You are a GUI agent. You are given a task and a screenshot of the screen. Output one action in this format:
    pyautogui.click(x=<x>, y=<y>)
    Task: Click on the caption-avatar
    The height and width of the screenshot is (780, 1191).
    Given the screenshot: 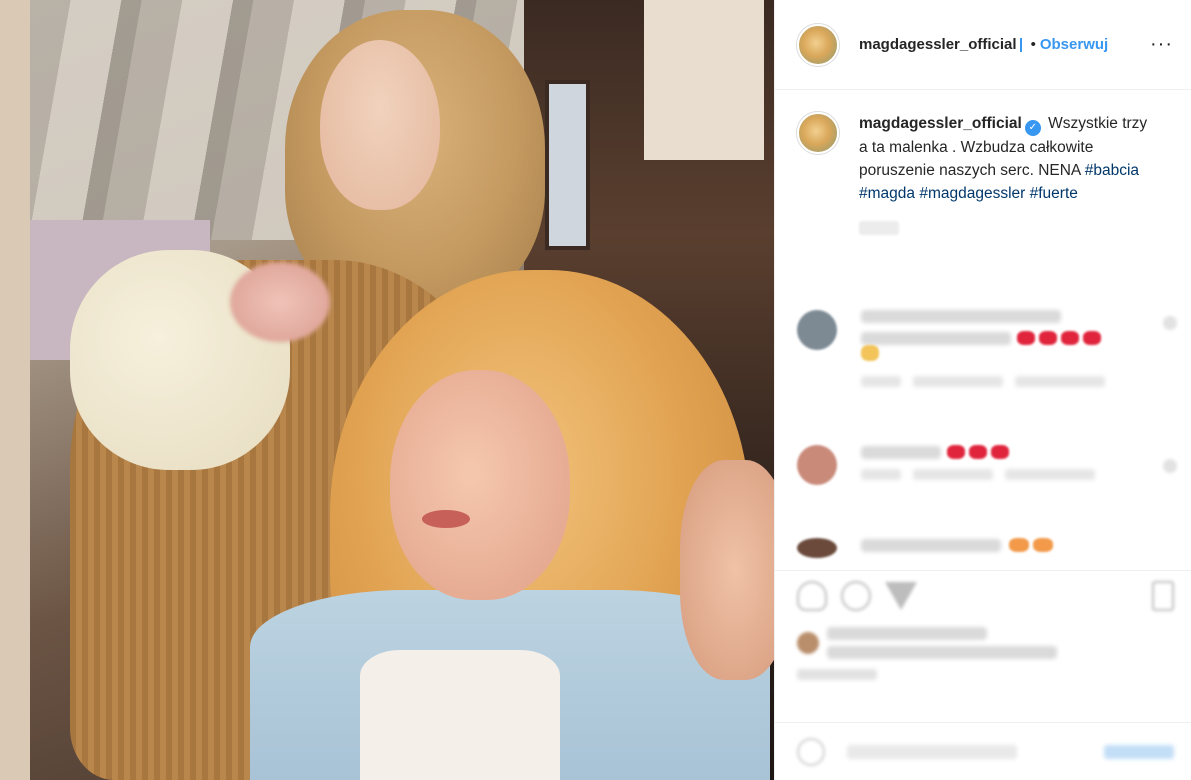 What is the action you would take?
    pyautogui.click(x=818, y=133)
    